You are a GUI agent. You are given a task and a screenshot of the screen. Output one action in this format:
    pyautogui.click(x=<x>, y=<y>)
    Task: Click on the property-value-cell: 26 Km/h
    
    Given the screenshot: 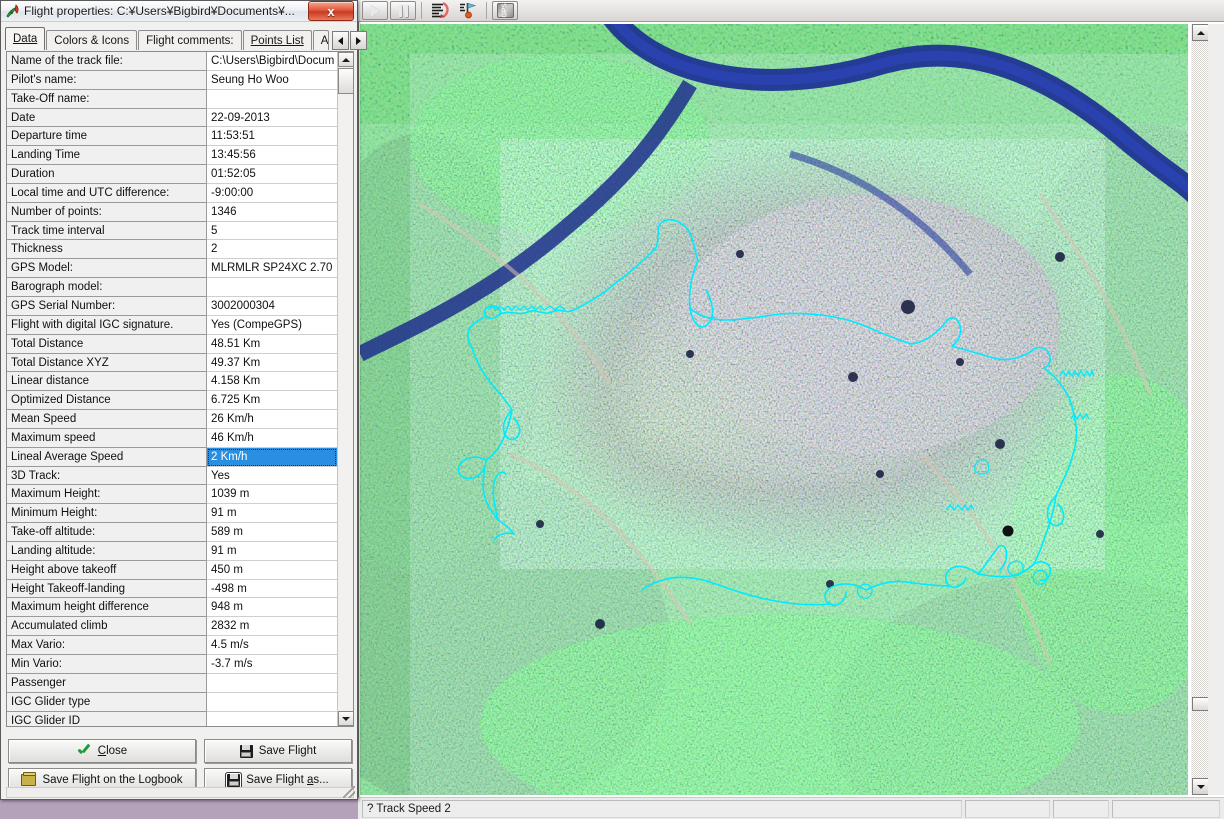 What is the action you would take?
    pyautogui.click(x=272, y=419)
    